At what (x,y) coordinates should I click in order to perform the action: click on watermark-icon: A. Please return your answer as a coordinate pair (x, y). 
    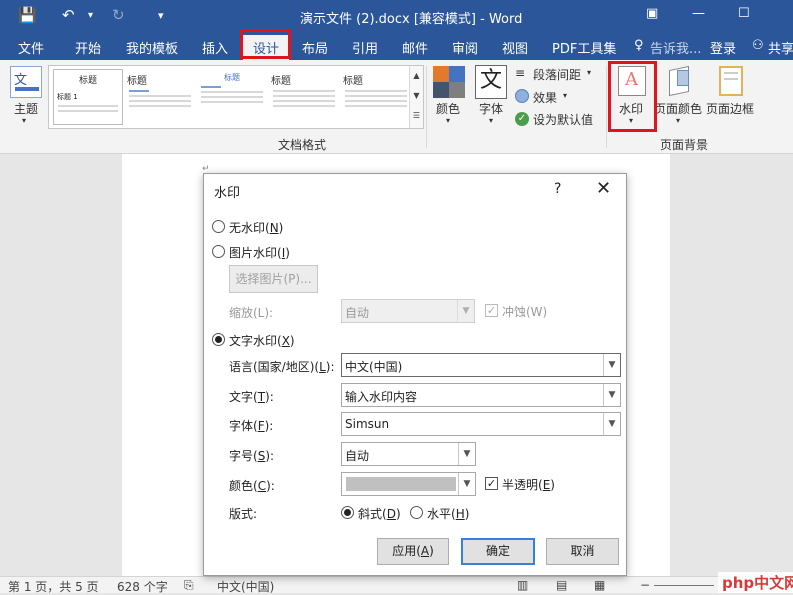
    Looking at the image, I should click on (632, 81).